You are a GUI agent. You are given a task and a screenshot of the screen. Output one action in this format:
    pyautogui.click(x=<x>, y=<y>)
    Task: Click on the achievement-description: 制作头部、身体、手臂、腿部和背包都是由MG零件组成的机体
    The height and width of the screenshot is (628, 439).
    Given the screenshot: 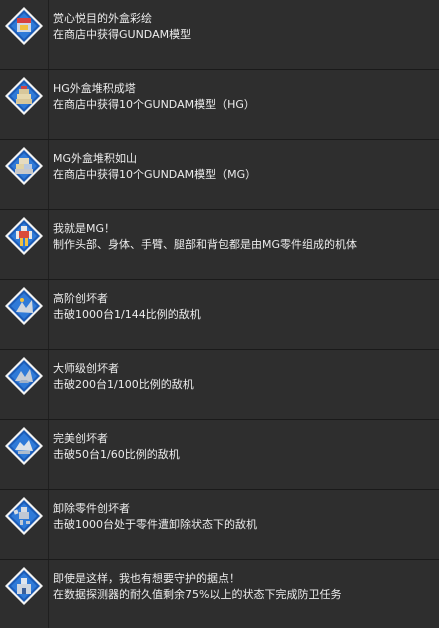 What is the action you would take?
    pyautogui.click(x=205, y=244)
    